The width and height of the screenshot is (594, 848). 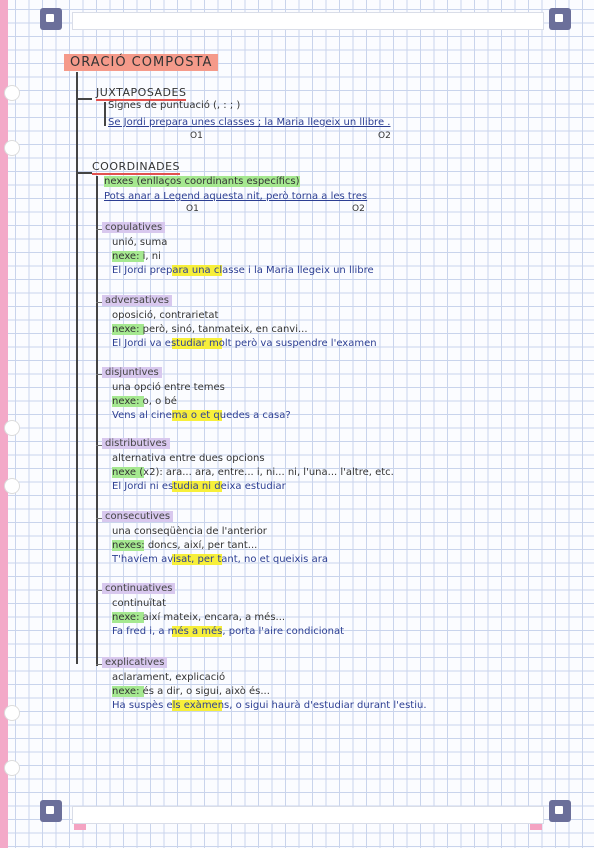 I want to click on section-label-distributives: distributives, so click(x=136, y=443).